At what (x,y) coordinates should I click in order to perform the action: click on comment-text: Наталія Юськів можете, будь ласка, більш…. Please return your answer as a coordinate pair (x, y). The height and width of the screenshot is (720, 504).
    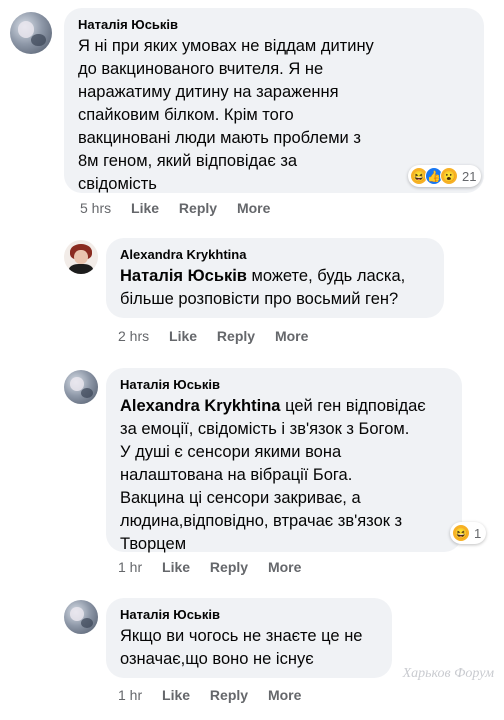
    Looking at the image, I should click on (275, 288).